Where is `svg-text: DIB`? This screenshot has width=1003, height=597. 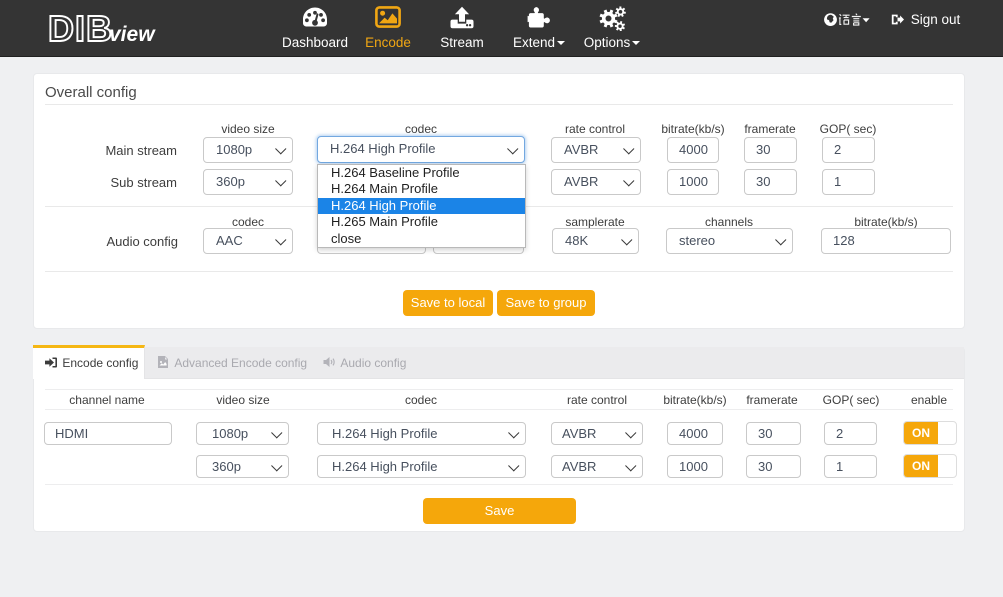
svg-text: DIB is located at coordinates (80, 28).